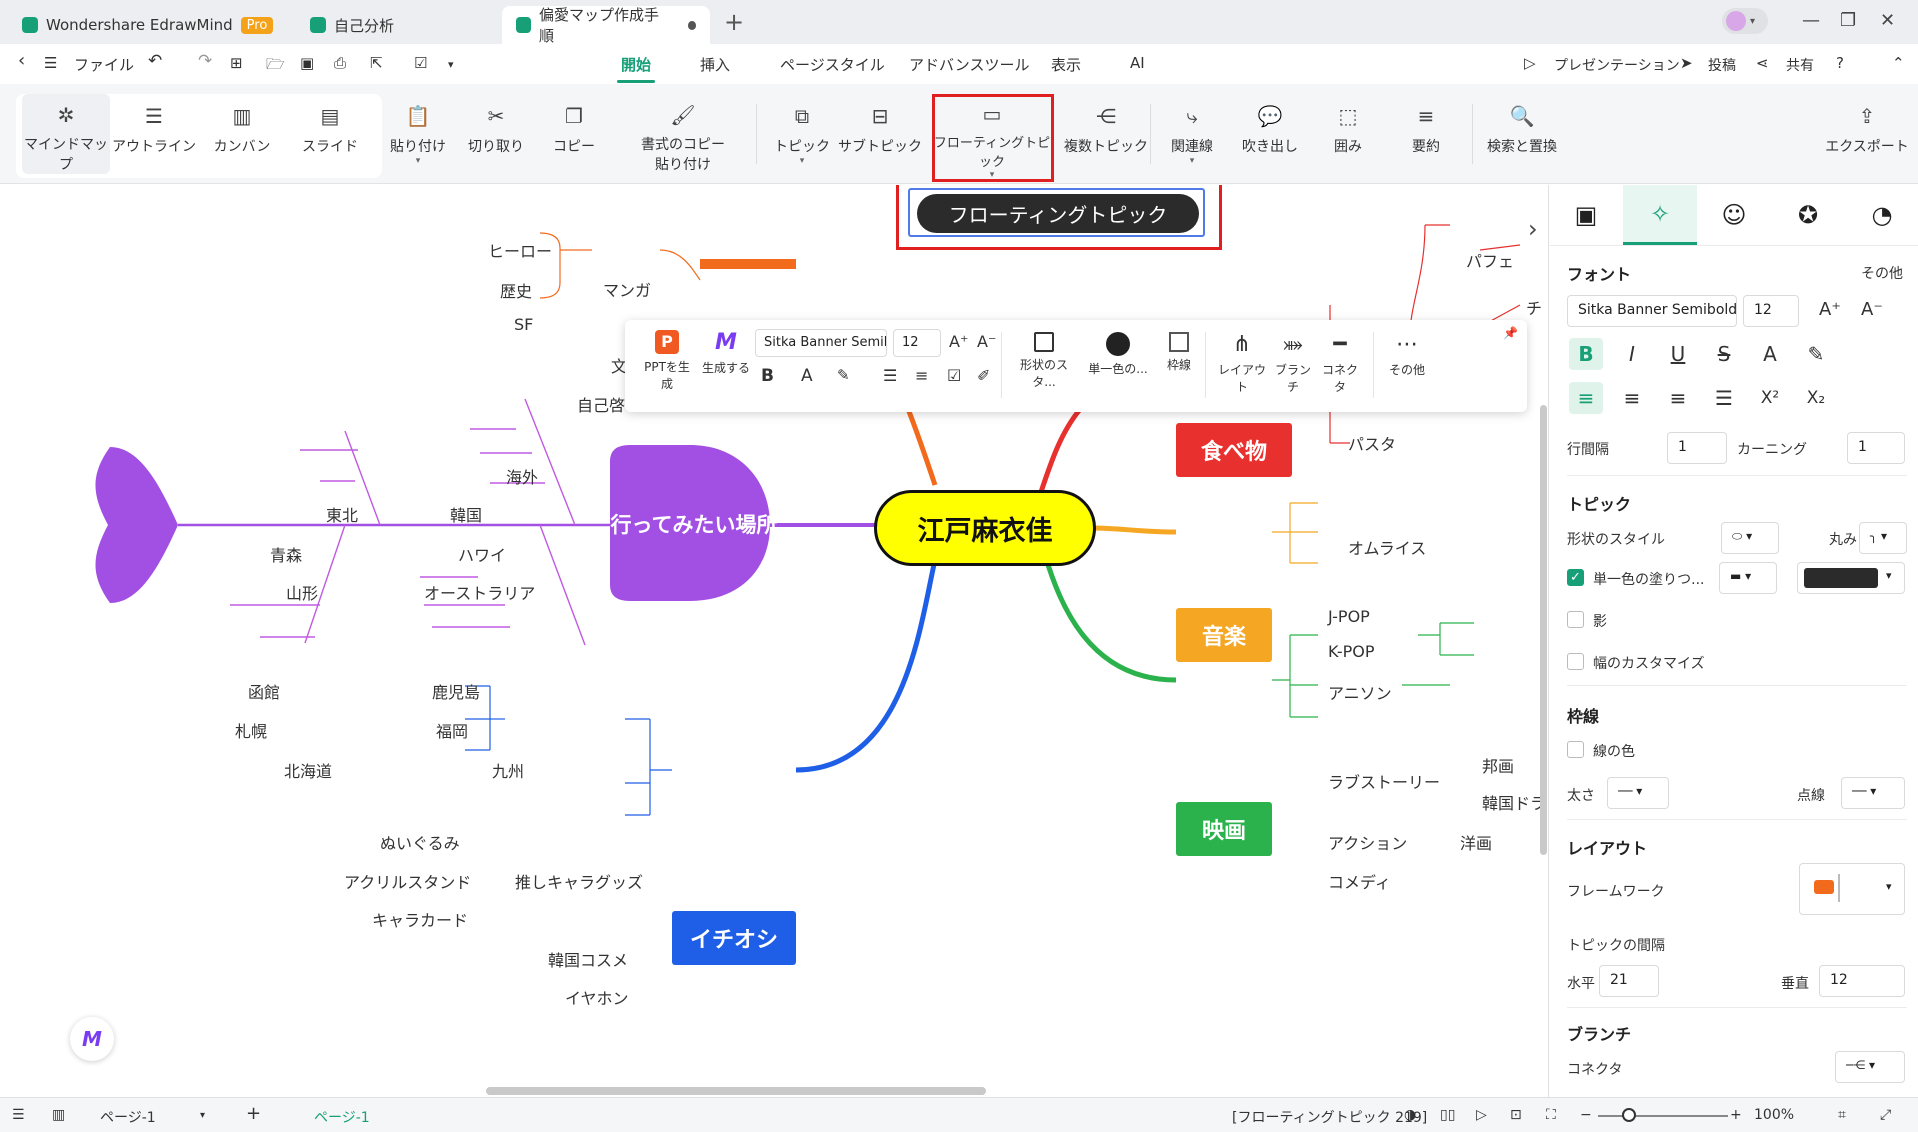  I want to click on framework-select: ▾, so click(1852, 889).